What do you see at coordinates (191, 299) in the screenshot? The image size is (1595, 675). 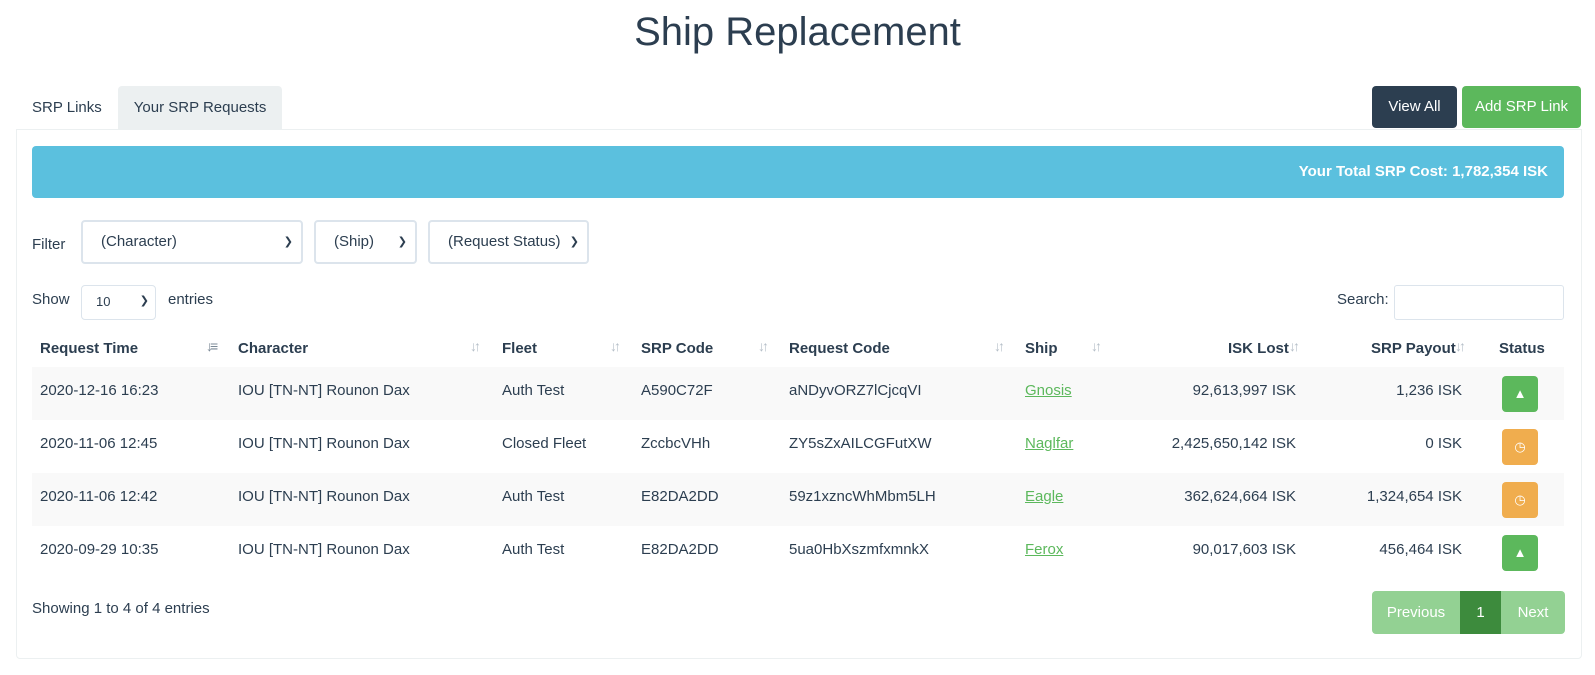 I see `entries-label: entries` at bounding box center [191, 299].